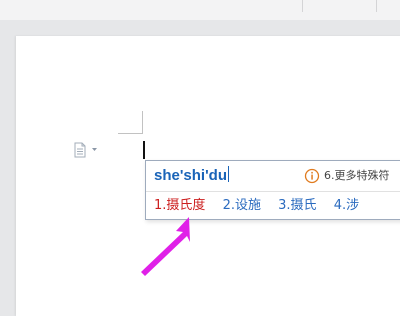 This screenshot has height=316, width=400. I want to click on ime-candidate: 1.摄氏度, so click(179, 206).